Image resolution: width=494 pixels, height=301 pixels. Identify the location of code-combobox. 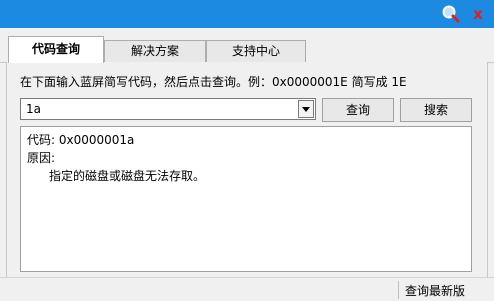
(168, 109).